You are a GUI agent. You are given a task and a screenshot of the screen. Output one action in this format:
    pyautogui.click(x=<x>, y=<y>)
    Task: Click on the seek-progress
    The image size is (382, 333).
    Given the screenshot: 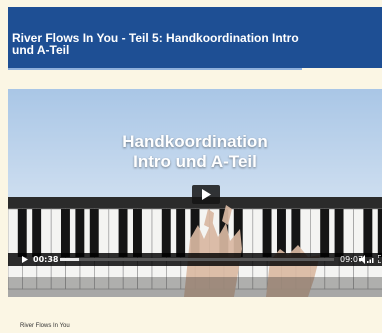 What is the action you would take?
    pyautogui.click(x=69, y=259)
    